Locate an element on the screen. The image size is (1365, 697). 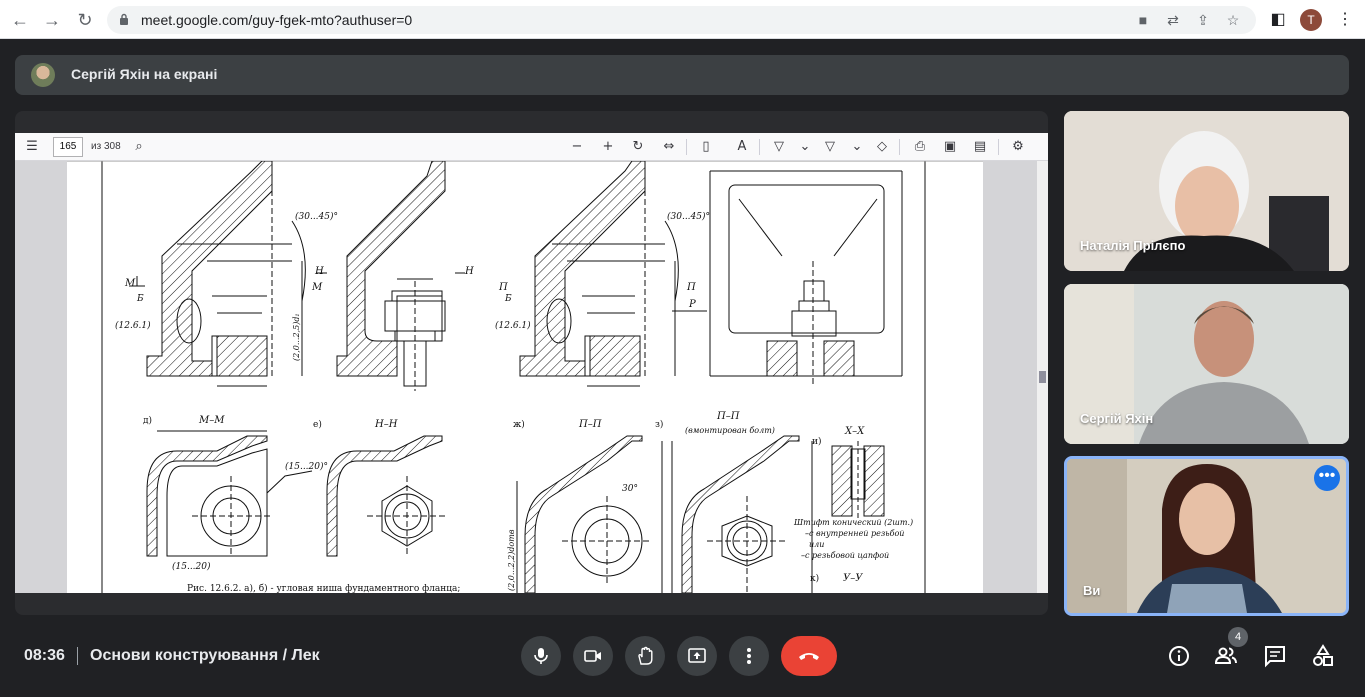
reload-icon: ↻ is located at coordinates (85, 20).